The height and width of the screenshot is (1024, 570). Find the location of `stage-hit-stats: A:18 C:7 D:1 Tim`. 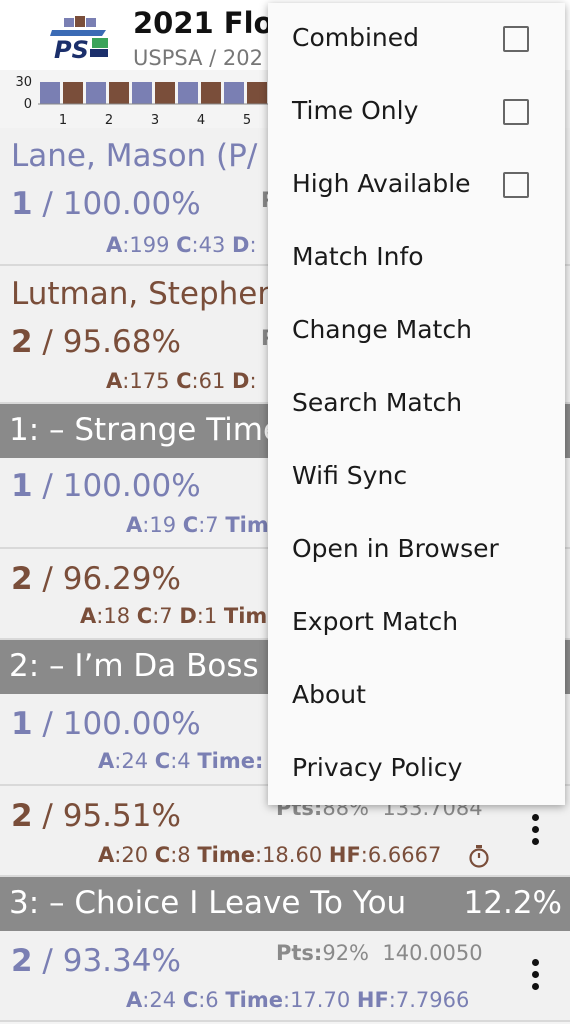

stage-hit-stats: A:18 C:7 D:1 Tim is located at coordinates (174, 616).